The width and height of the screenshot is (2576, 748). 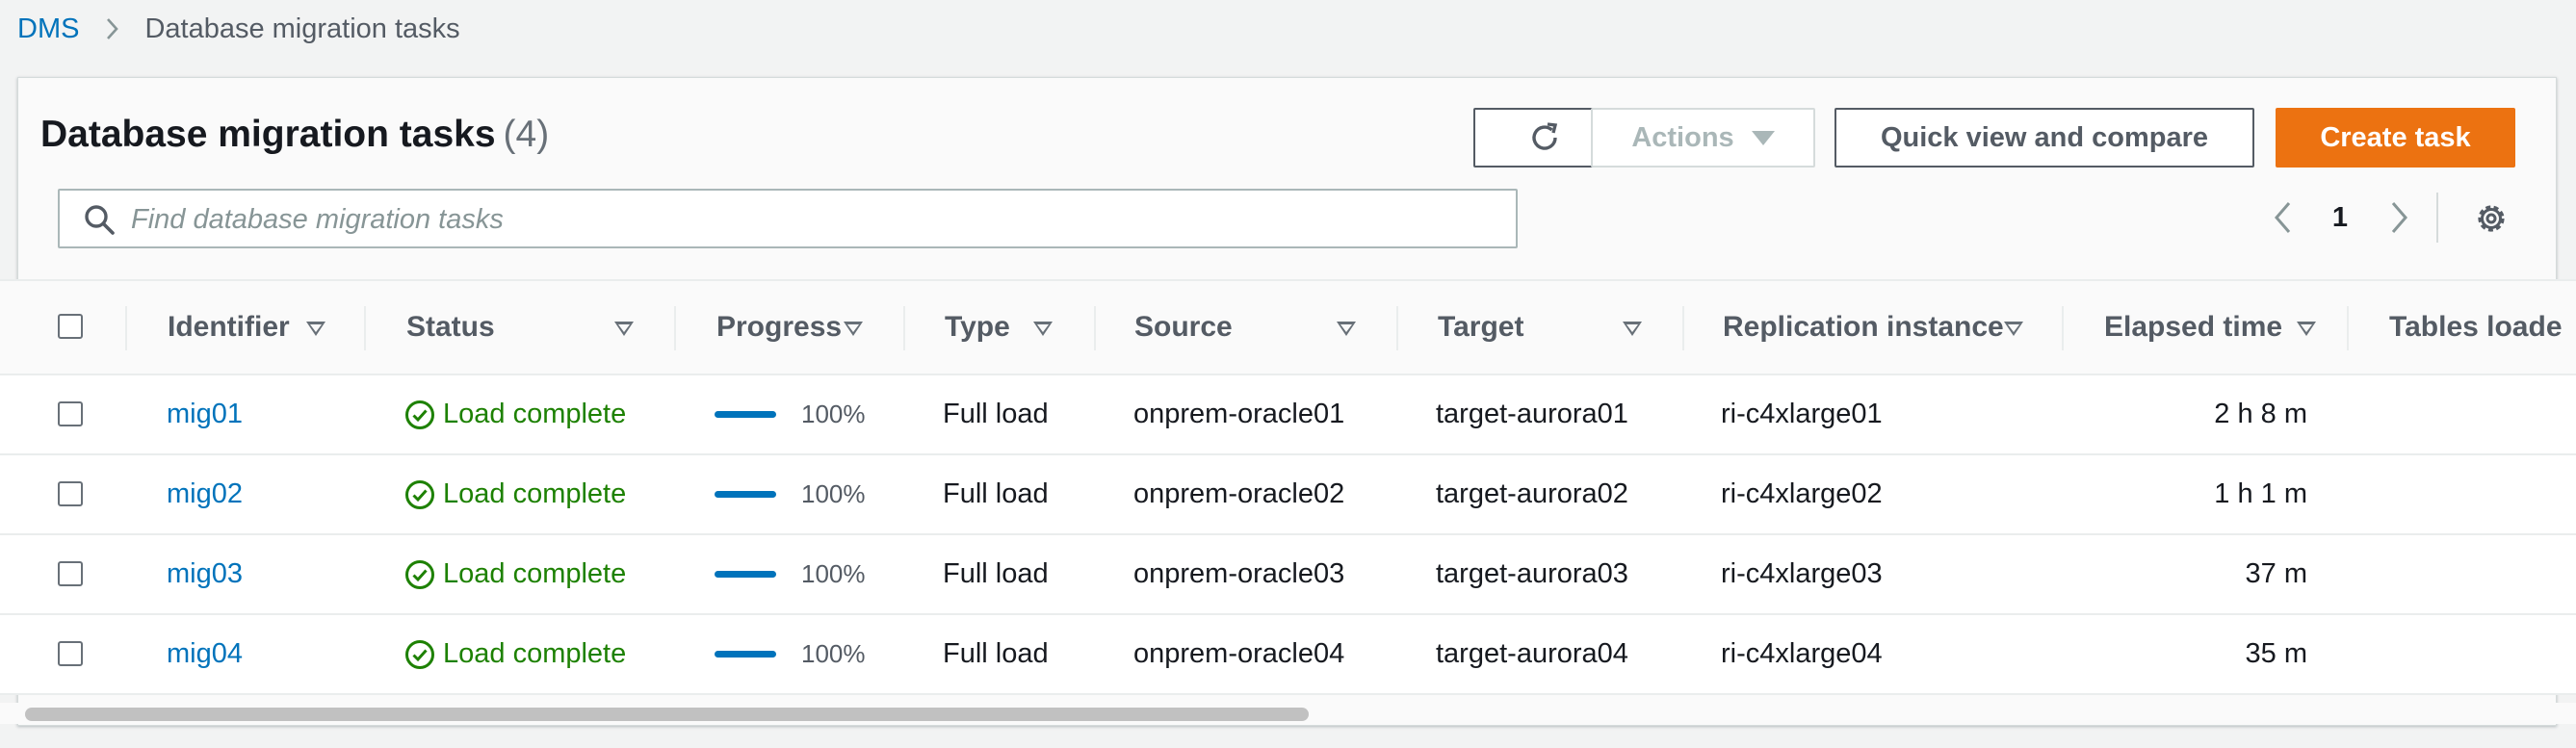 What do you see at coordinates (1802, 573) in the screenshot?
I see `replication-instance: ri-c4xlarge03` at bounding box center [1802, 573].